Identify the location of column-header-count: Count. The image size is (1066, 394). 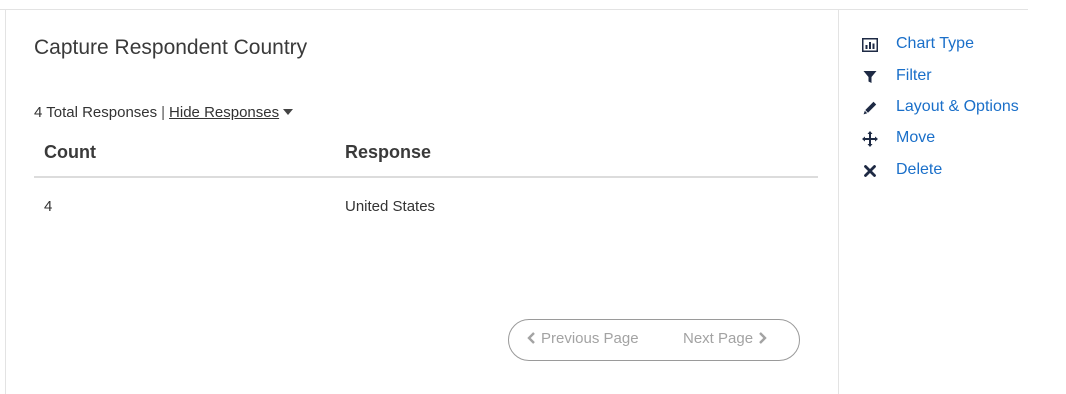
(70, 152).